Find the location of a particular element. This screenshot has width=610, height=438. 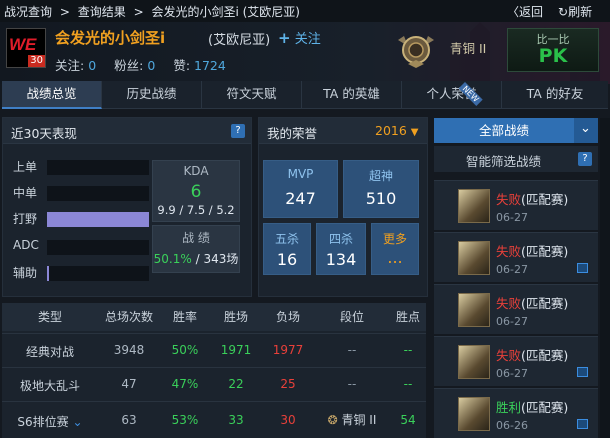

honor-value: 134 is located at coordinates (341, 259).